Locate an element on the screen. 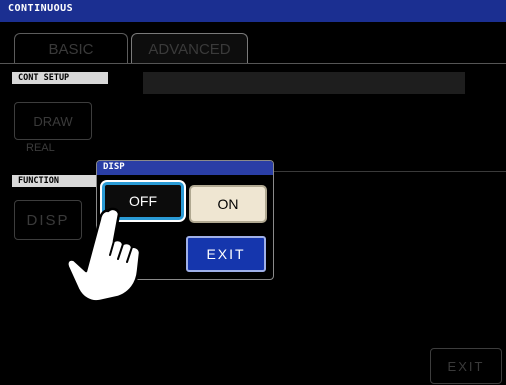 This screenshot has width=506, height=385. tab-advanced: ADVANCED is located at coordinates (189, 48).